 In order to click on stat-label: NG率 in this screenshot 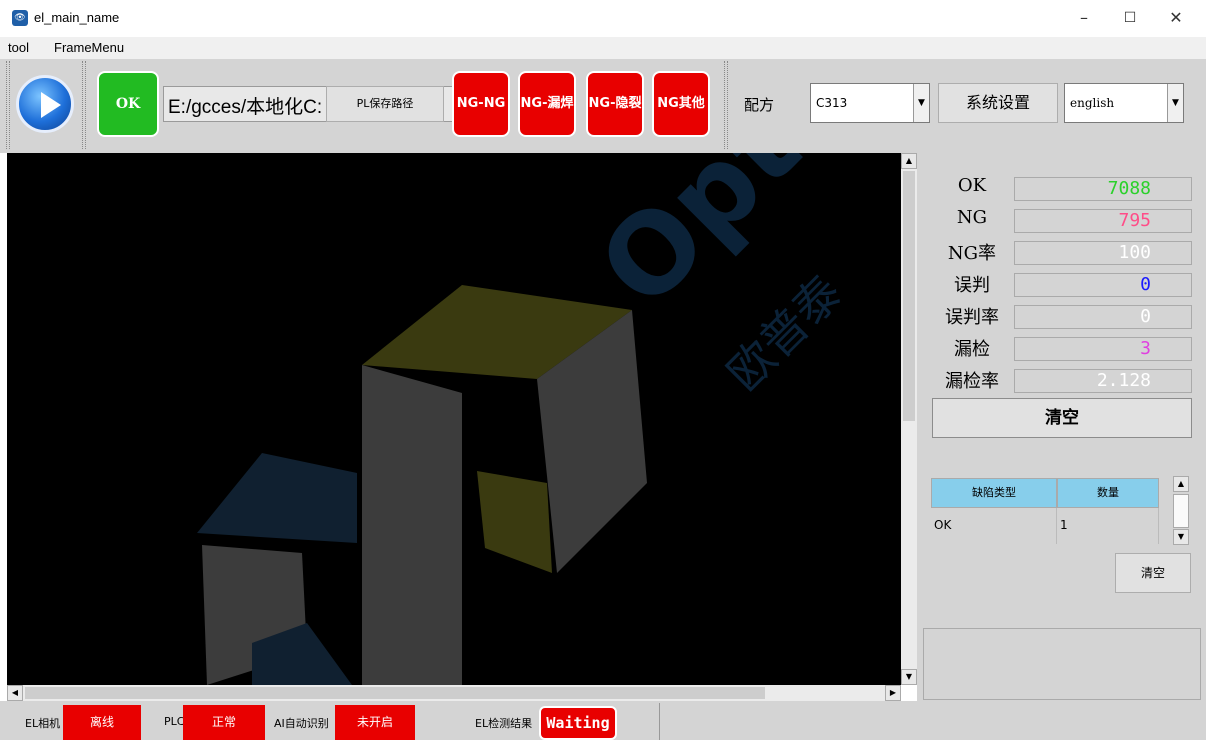, I will do `click(972, 253)`.